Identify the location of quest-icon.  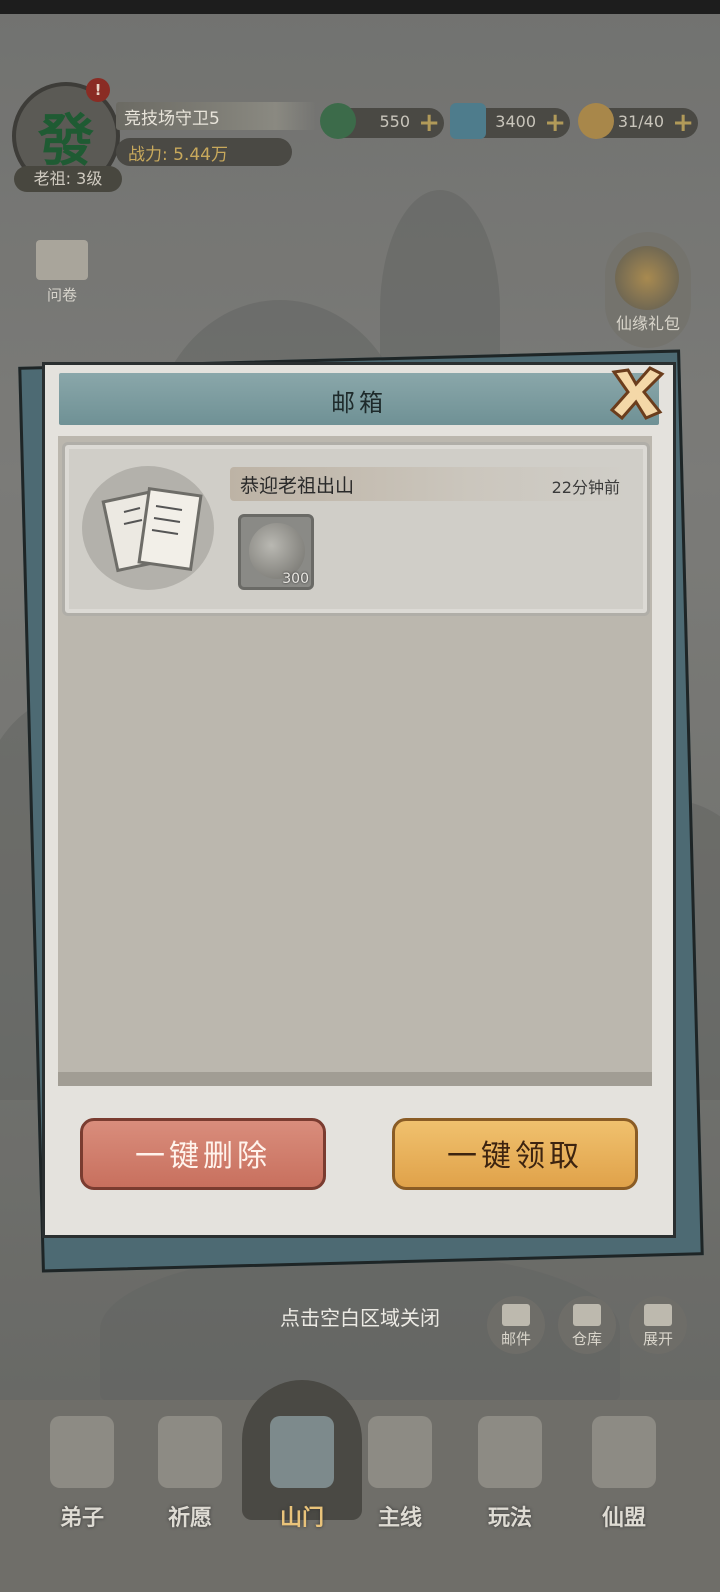
(400, 1452).